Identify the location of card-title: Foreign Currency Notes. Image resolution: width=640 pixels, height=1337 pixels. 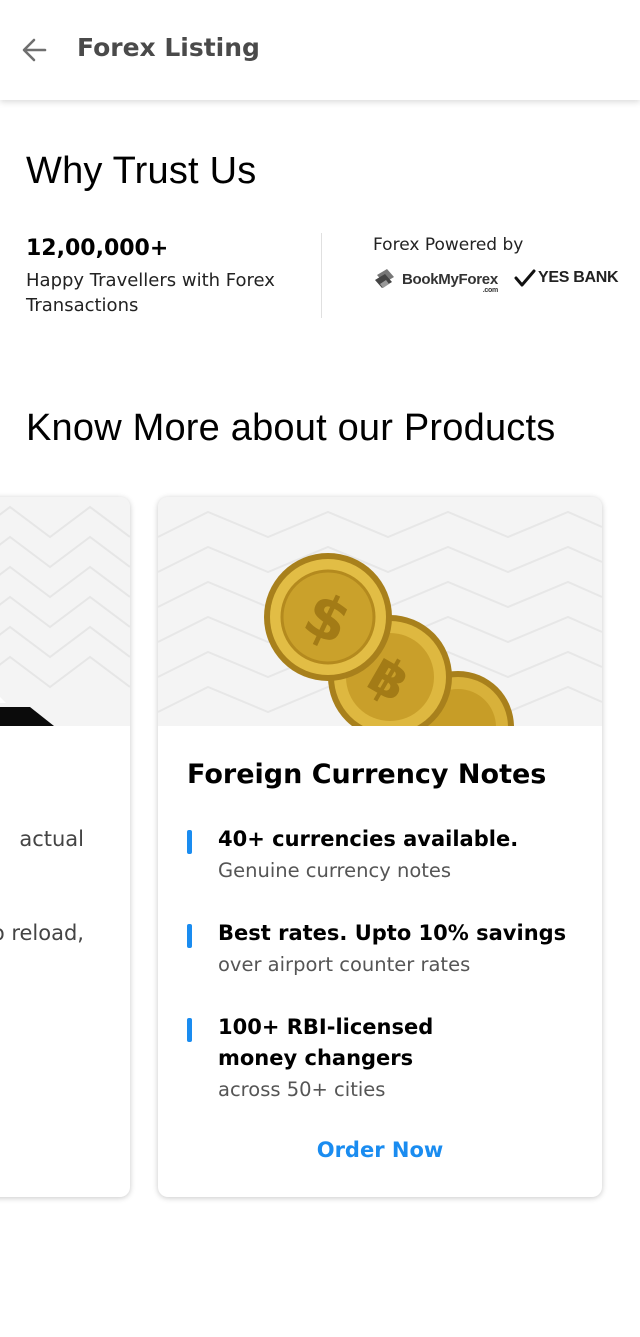
(367, 774).